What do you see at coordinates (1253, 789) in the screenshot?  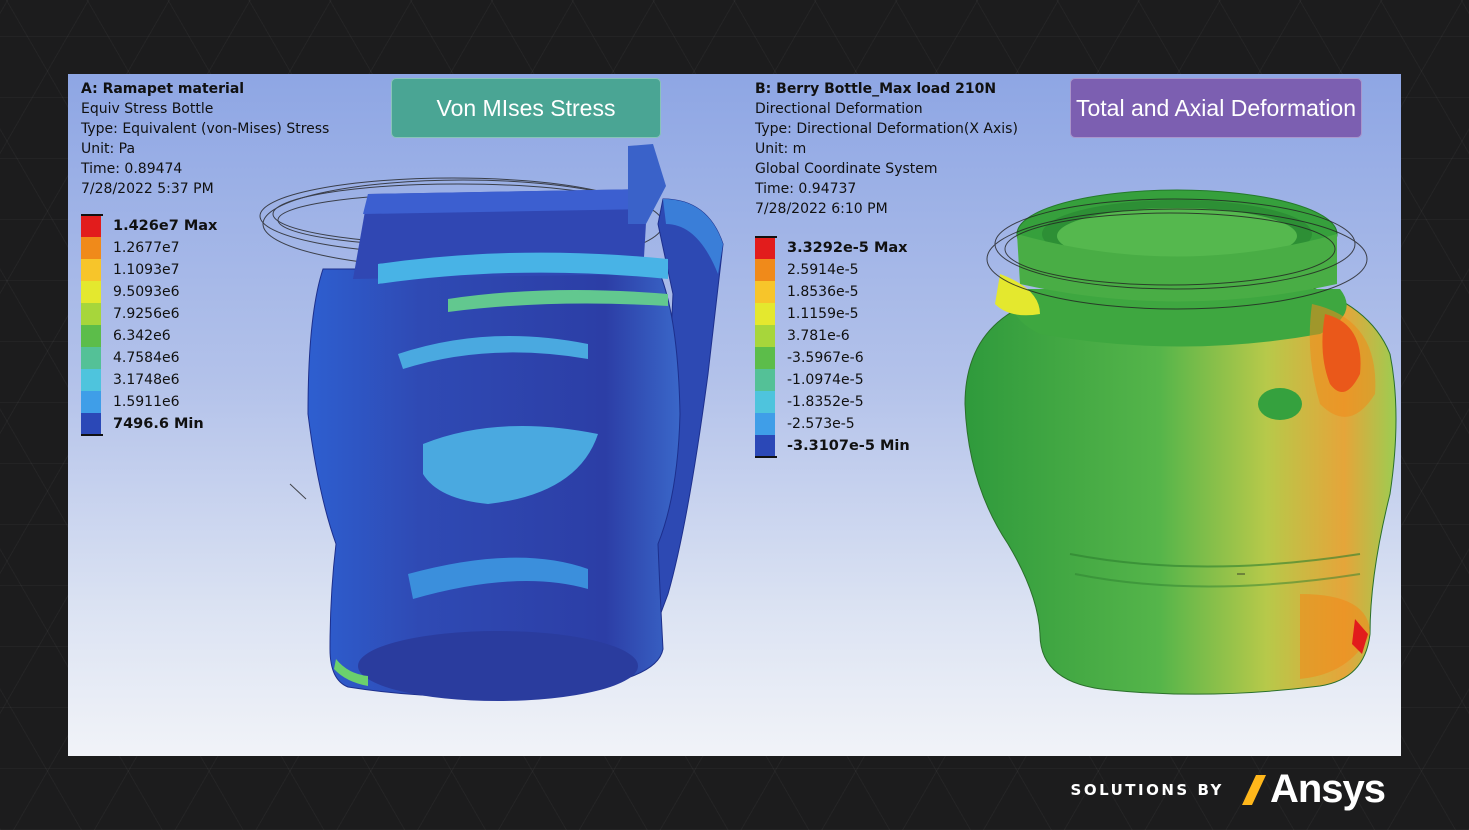 I see `ansys-chevron-icon` at bounding box center [1253, 789].